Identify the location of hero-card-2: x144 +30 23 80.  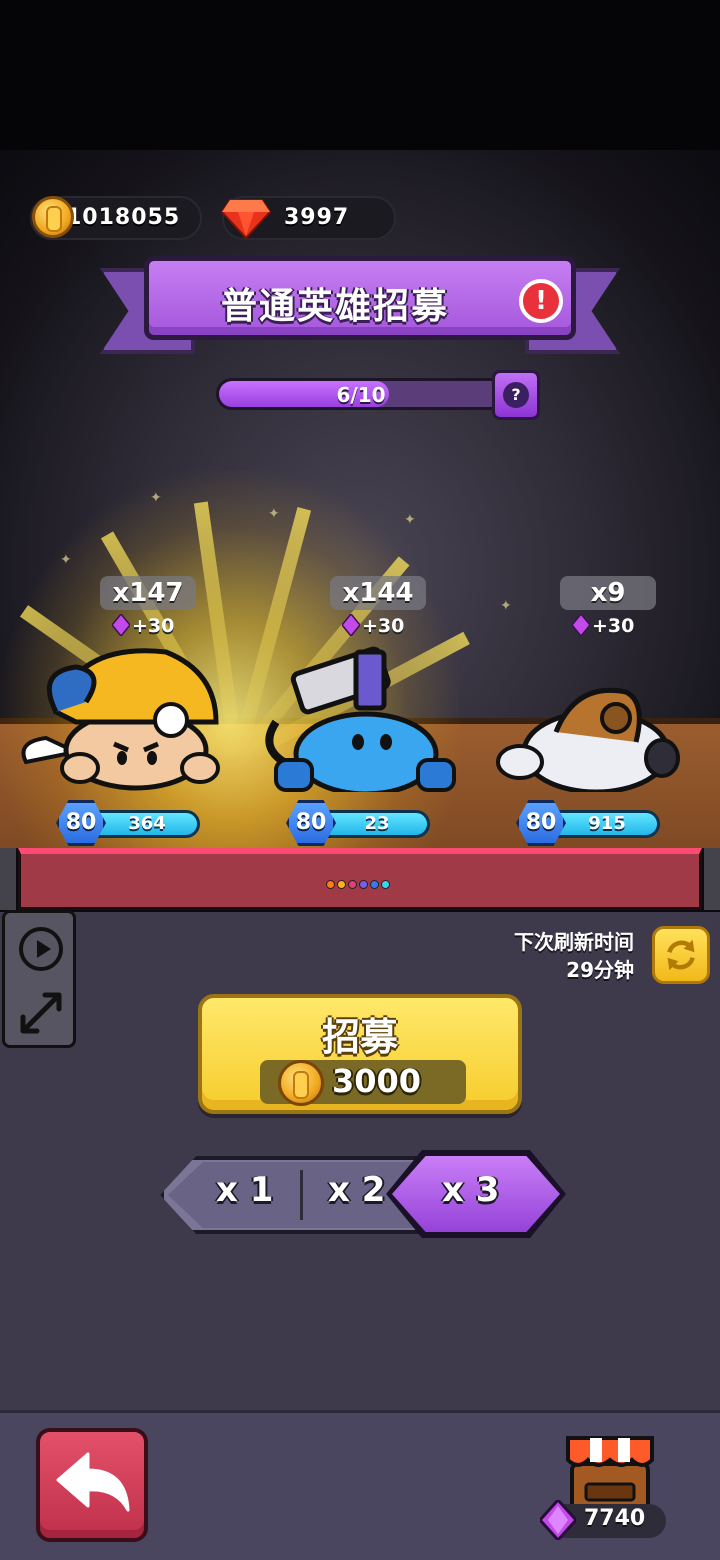
(375, 709).